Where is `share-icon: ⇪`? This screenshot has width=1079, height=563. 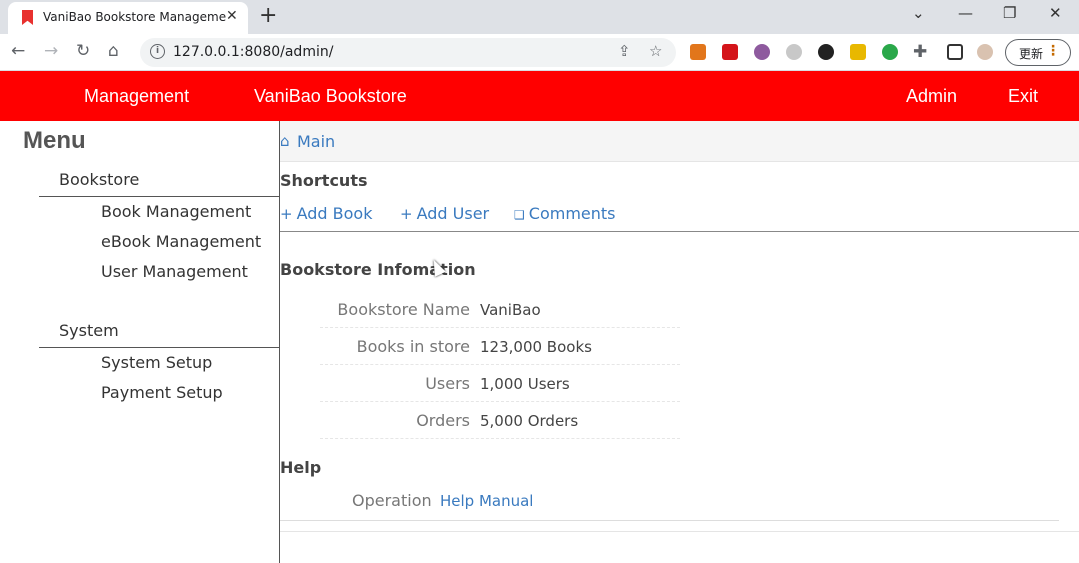
share-icon: ⇪ is located at coordinates (624, 51).